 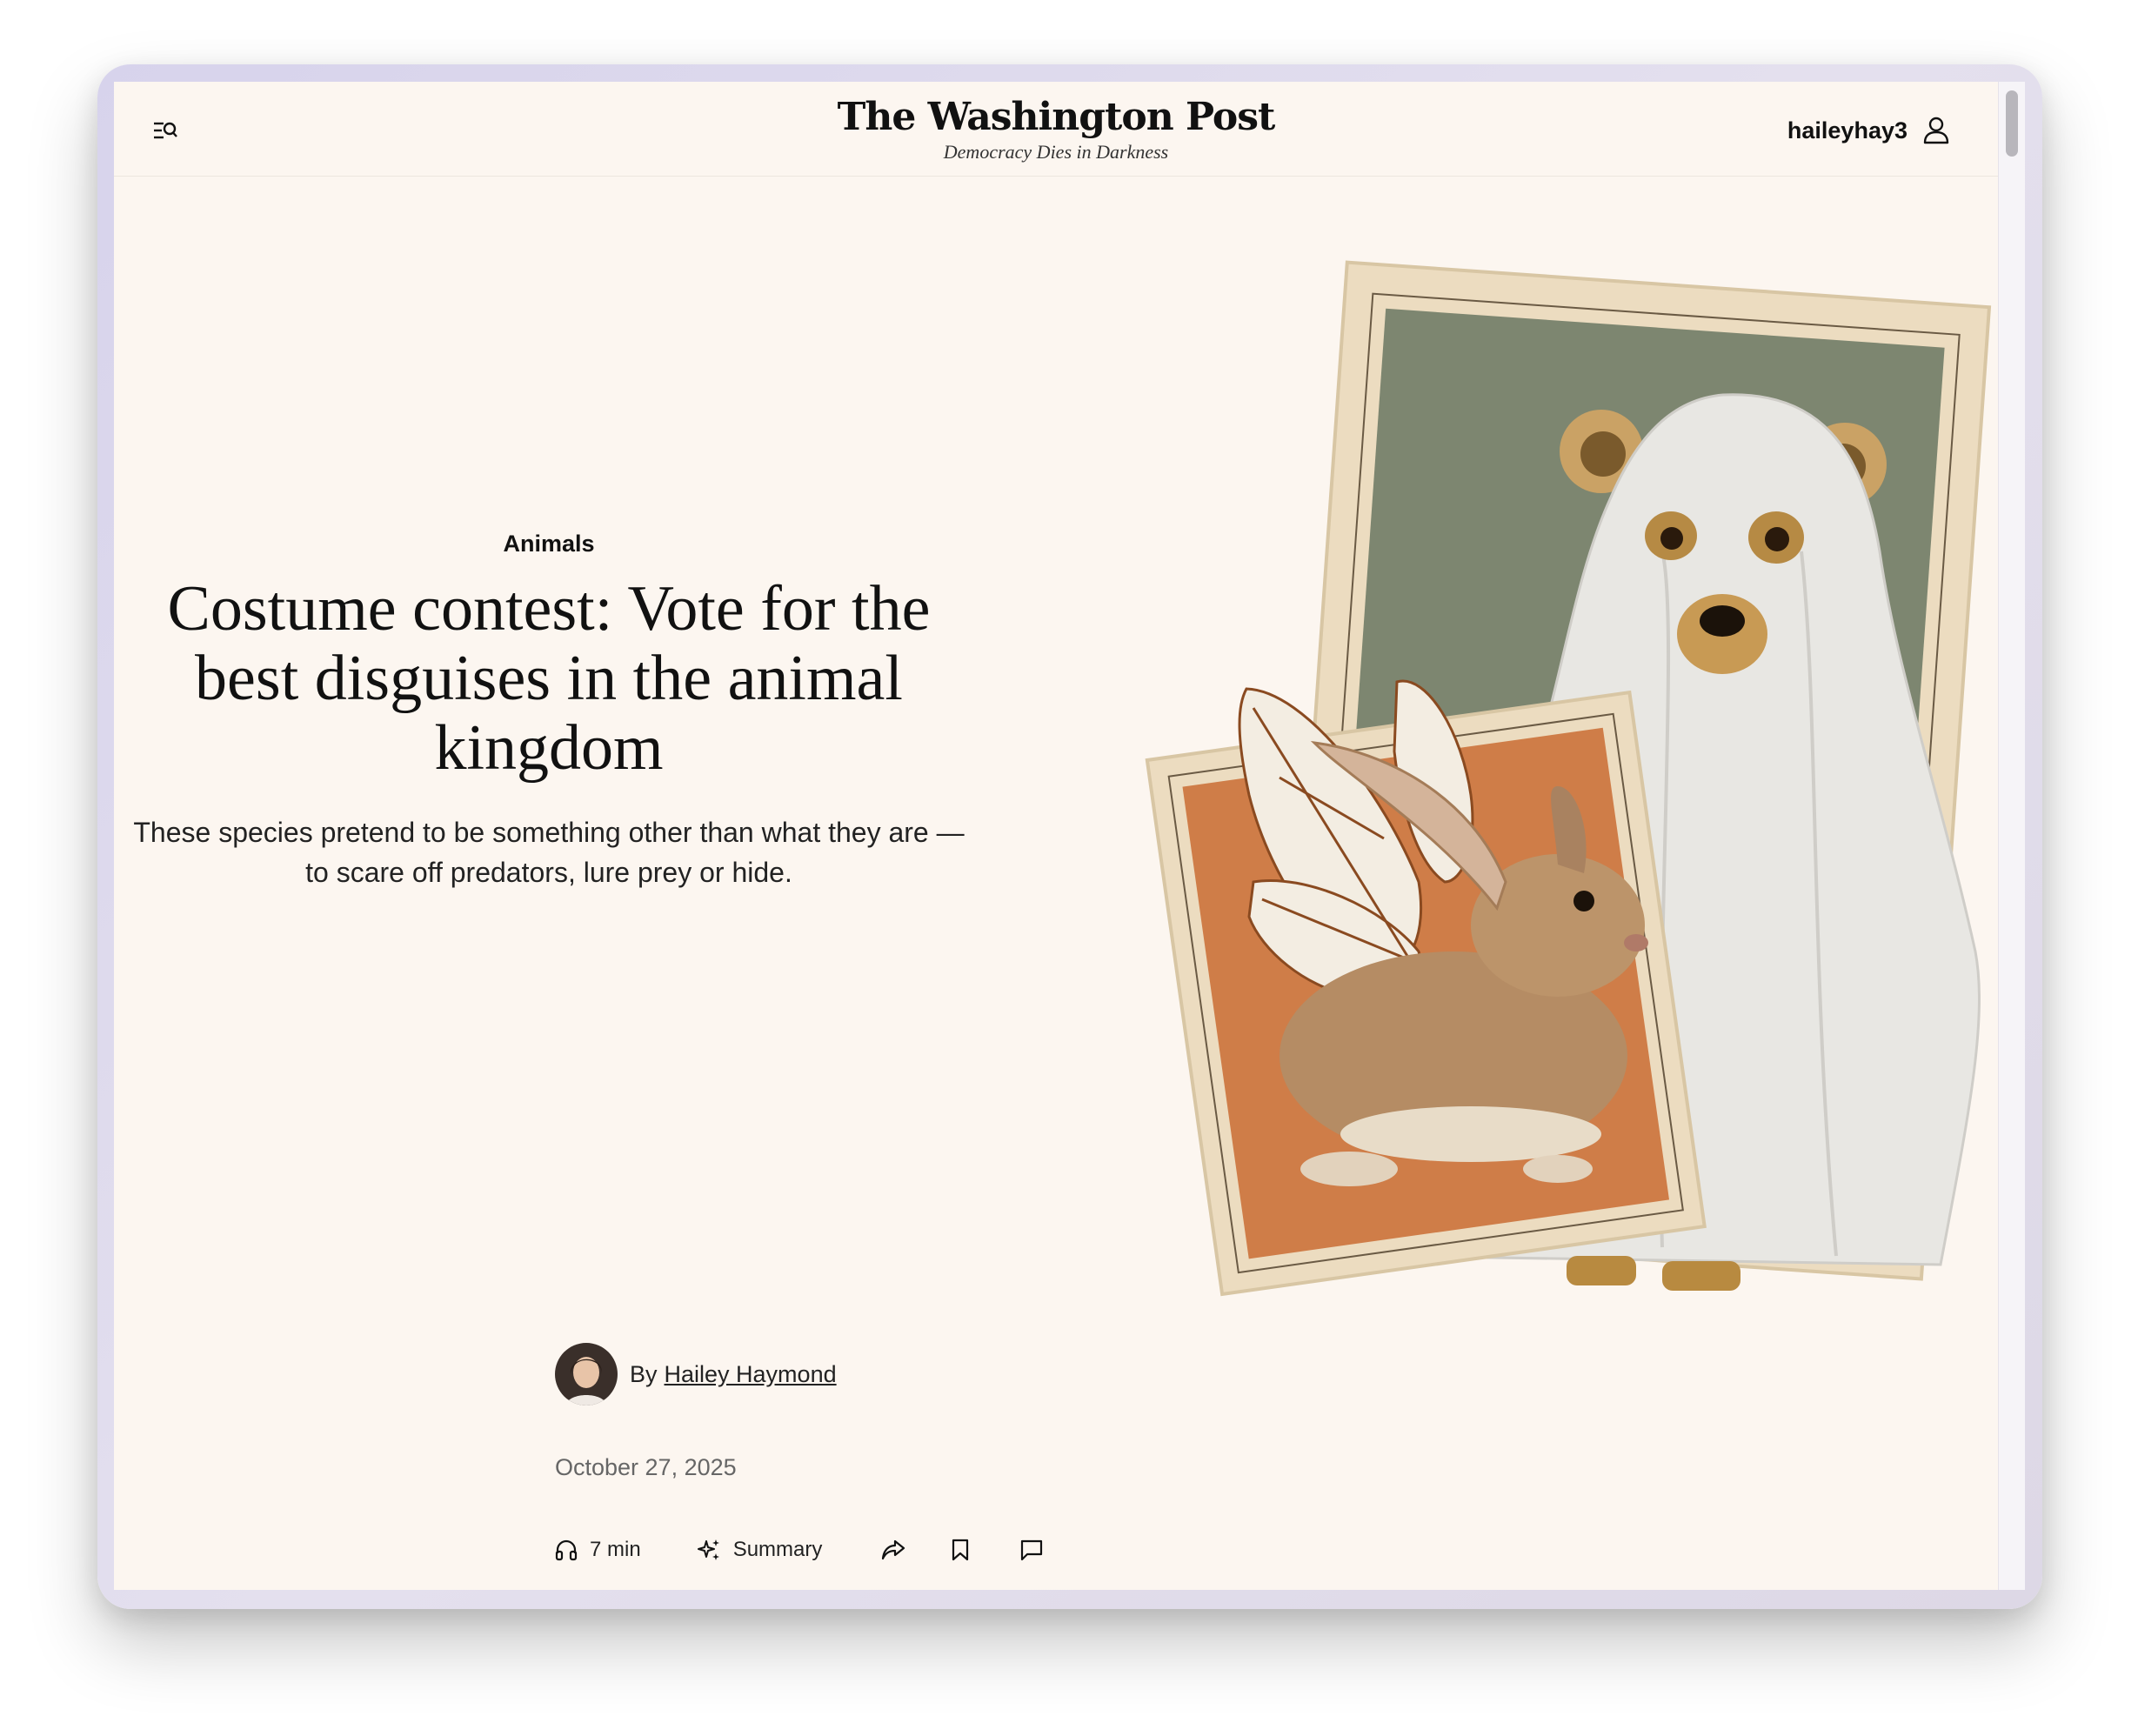 I want to click on comments-button, so click(x=1032, y=1550).